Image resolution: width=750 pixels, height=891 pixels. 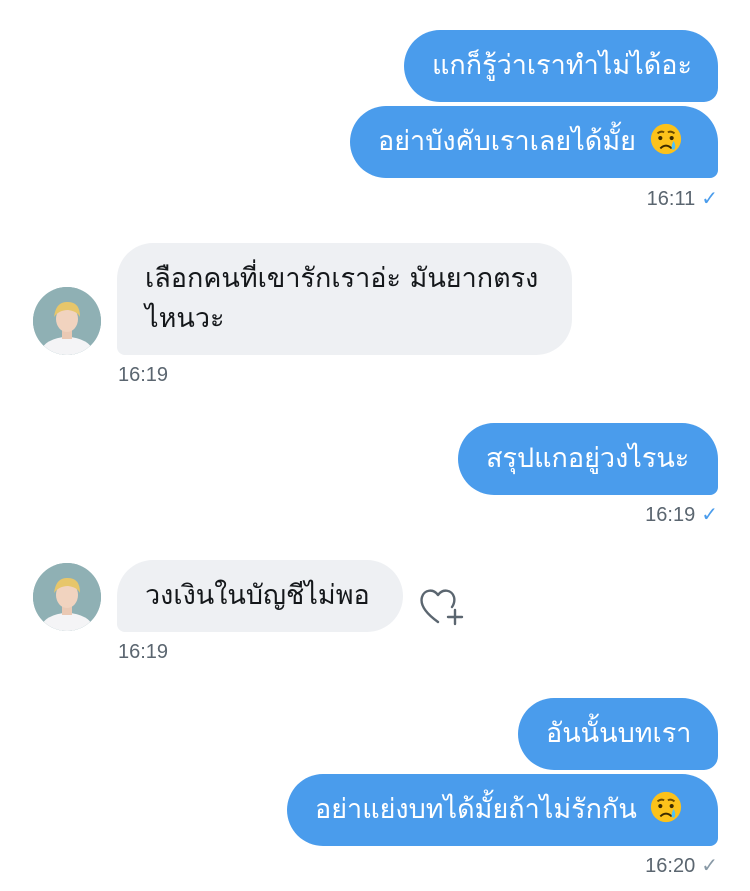 I want to click on message-text-line: เลือกคนที่เขารักเราอ่ะ มันยากตรง, so click(x=342, y=278).